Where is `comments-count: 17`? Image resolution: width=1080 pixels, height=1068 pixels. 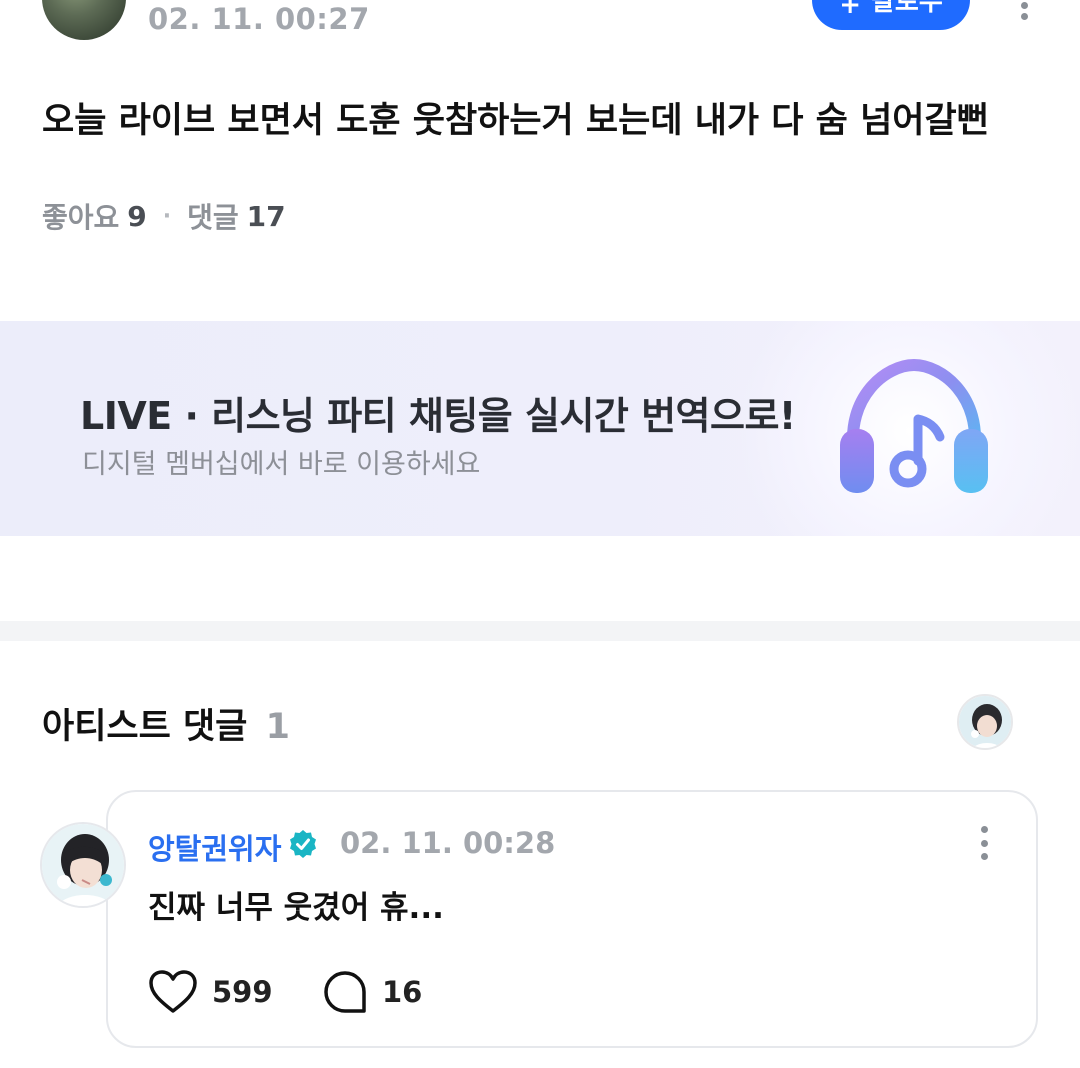 comments-count: 17 is located at coordinates (266, 216).